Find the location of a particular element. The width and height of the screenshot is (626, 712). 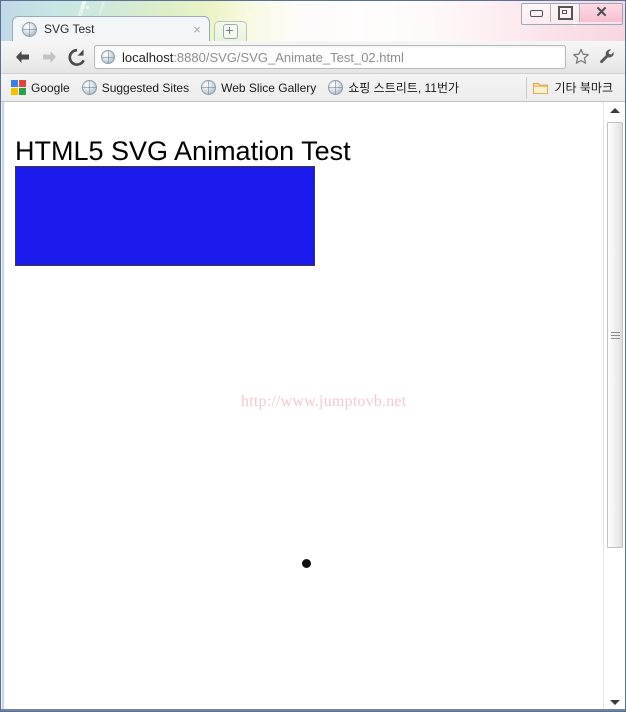

tab-strip: SVG Test × is located at coordinates (313, 28).